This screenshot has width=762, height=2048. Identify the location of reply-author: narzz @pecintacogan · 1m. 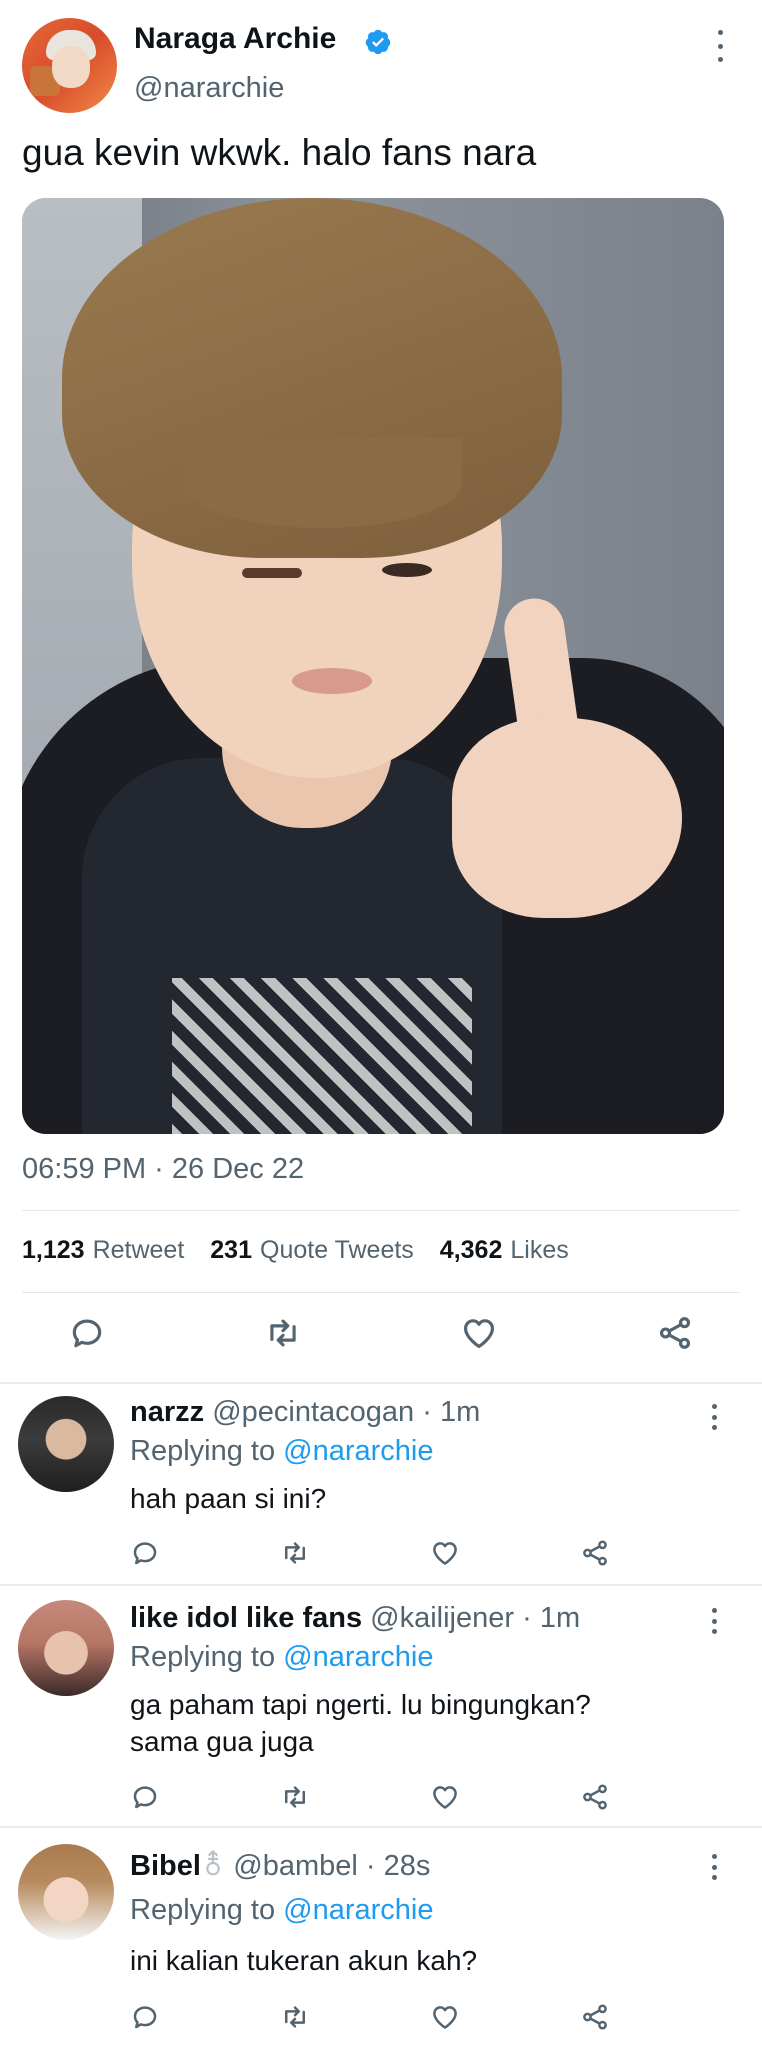
(305, 1412).